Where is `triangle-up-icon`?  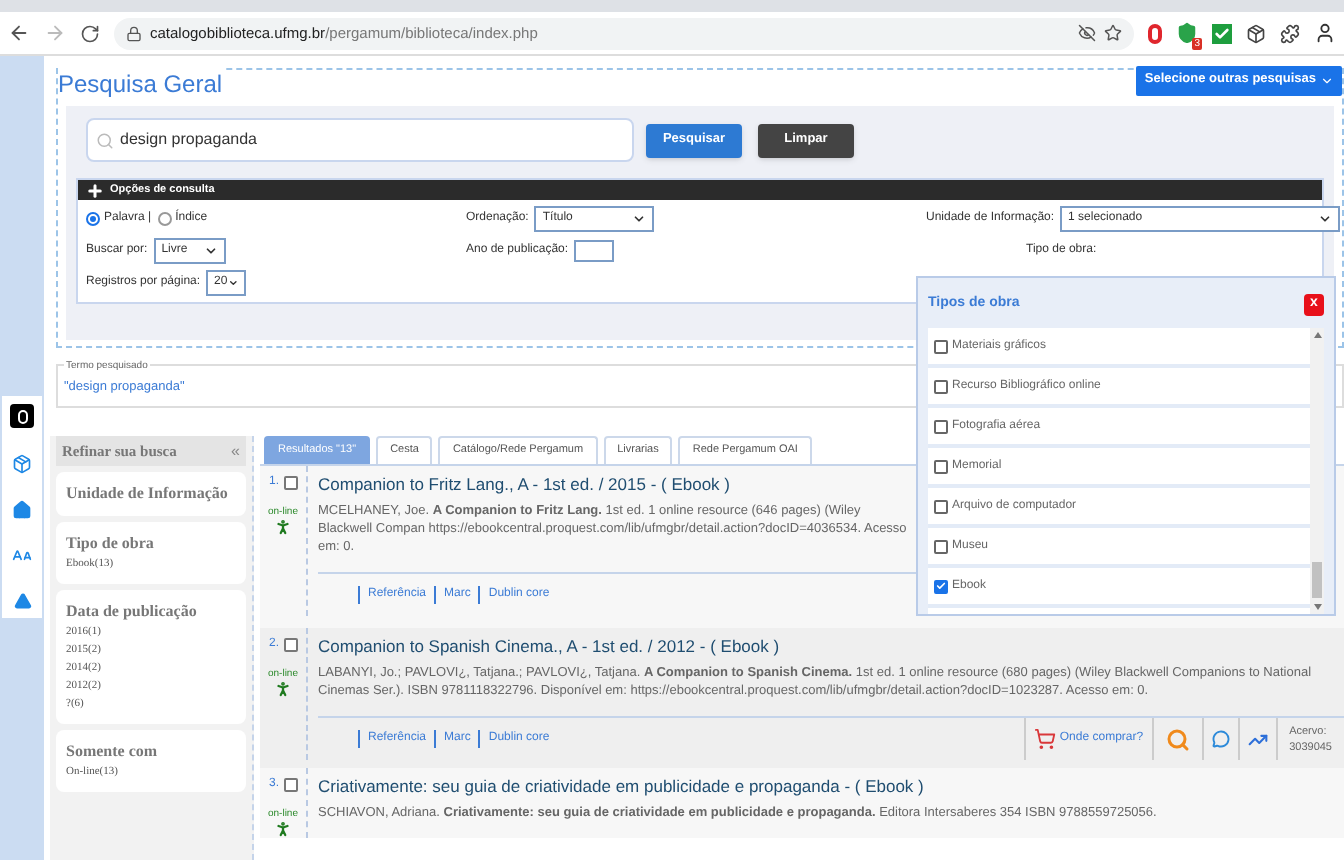 triangle-up-icon is located at coordinates (22, 601).